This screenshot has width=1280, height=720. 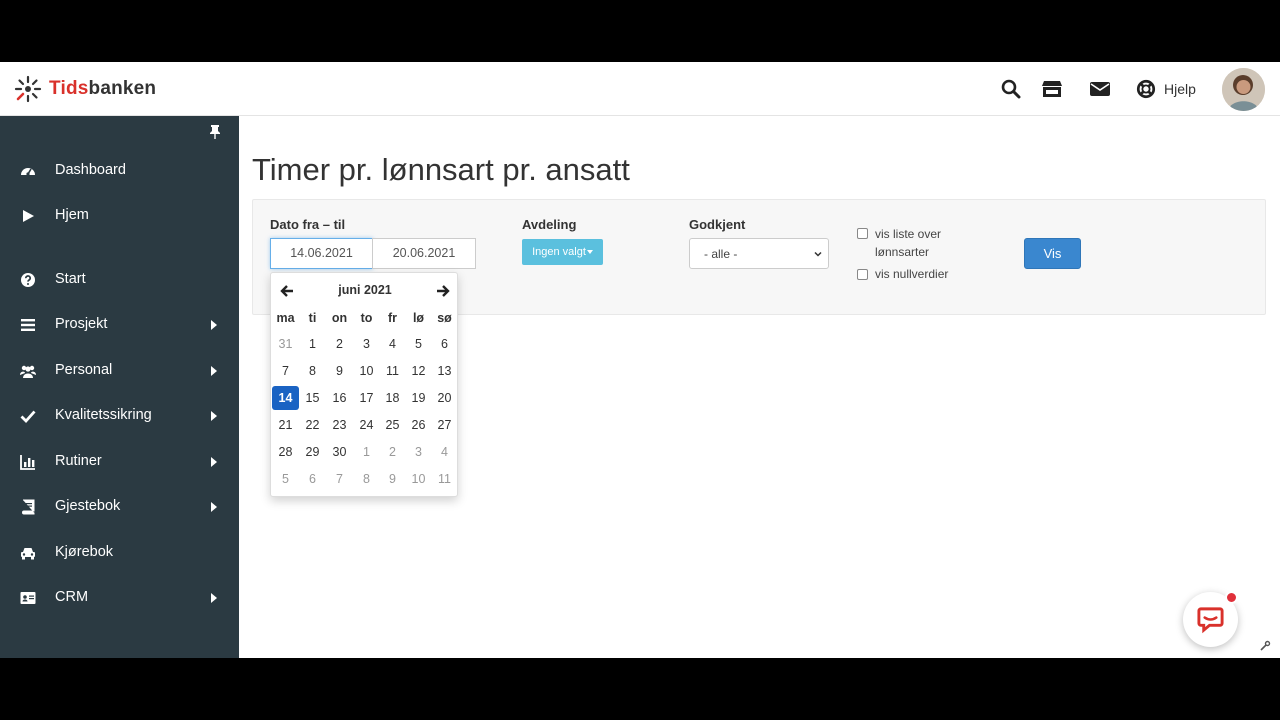 I want to click on sidebar-item-rutiner: Rutiner, so click(x=119, y=462).